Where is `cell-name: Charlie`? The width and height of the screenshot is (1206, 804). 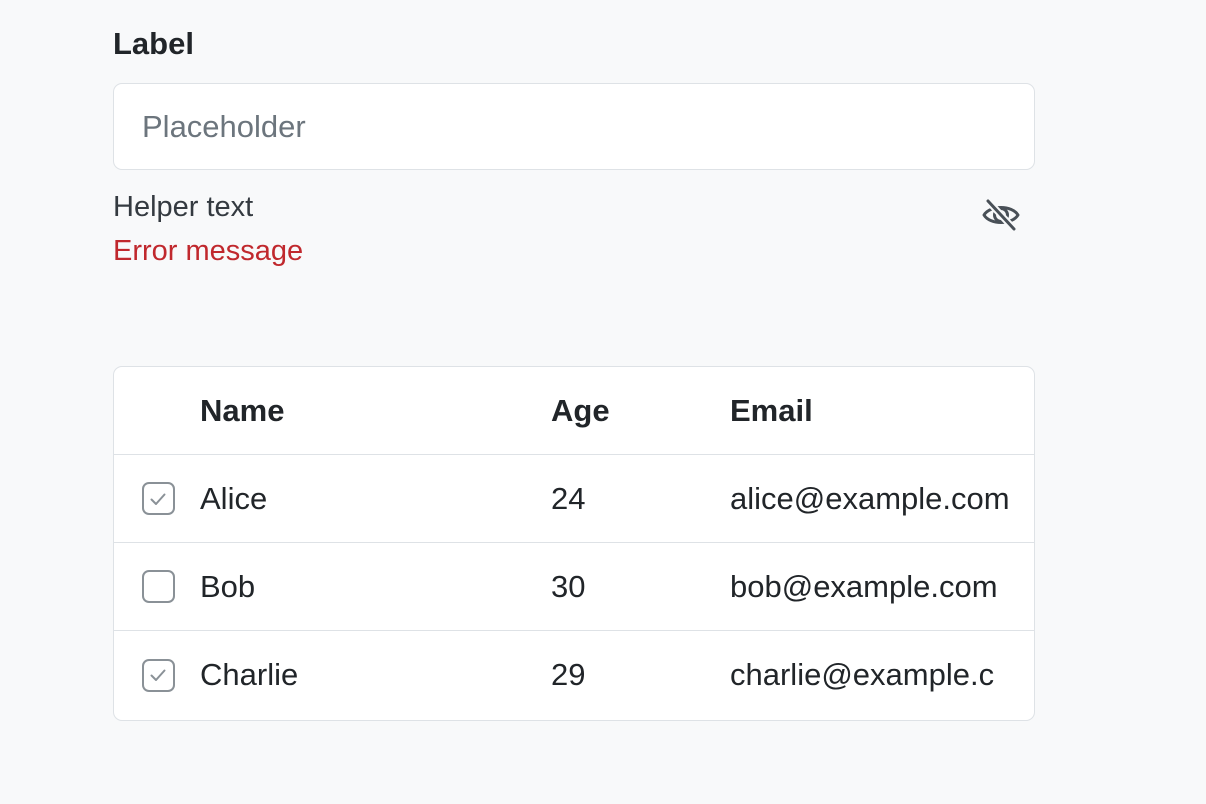
cell-name: Charlie is located at coordinates (249, 674).